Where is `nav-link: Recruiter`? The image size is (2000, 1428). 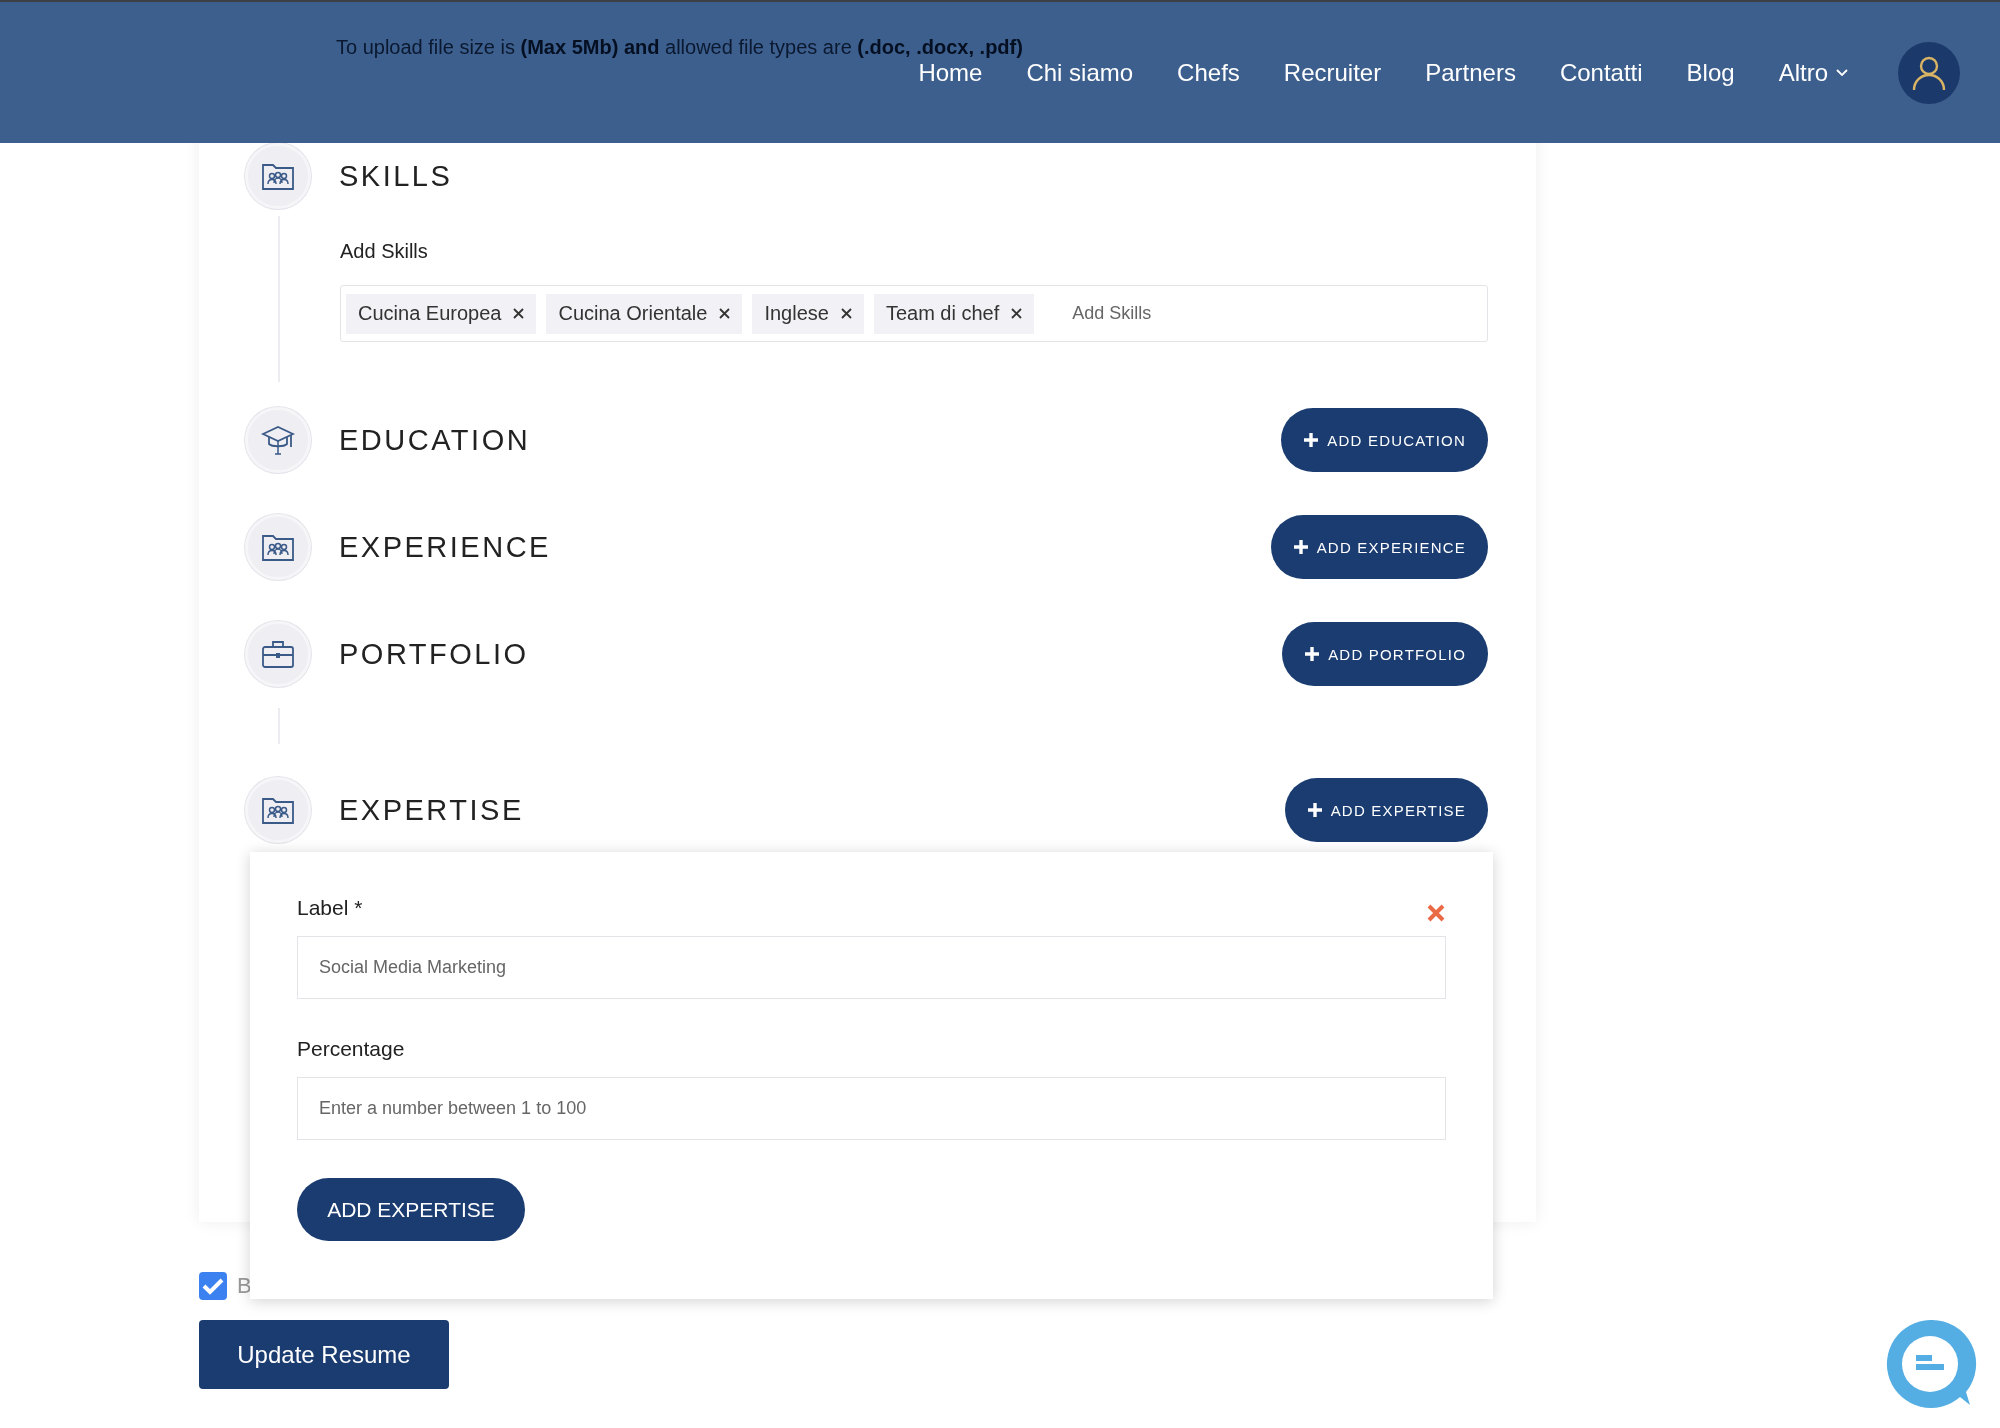 nav-link: Recruiter is located at coordinates (1332, 73).